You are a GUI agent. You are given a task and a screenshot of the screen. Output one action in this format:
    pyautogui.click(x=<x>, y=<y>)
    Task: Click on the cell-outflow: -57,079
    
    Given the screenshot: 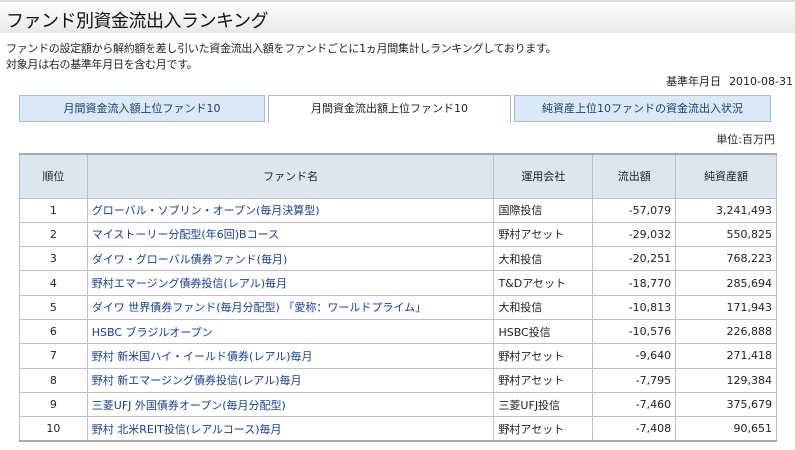 What is the action you would take?
    pyautogui.click(x=634, y=210)
    